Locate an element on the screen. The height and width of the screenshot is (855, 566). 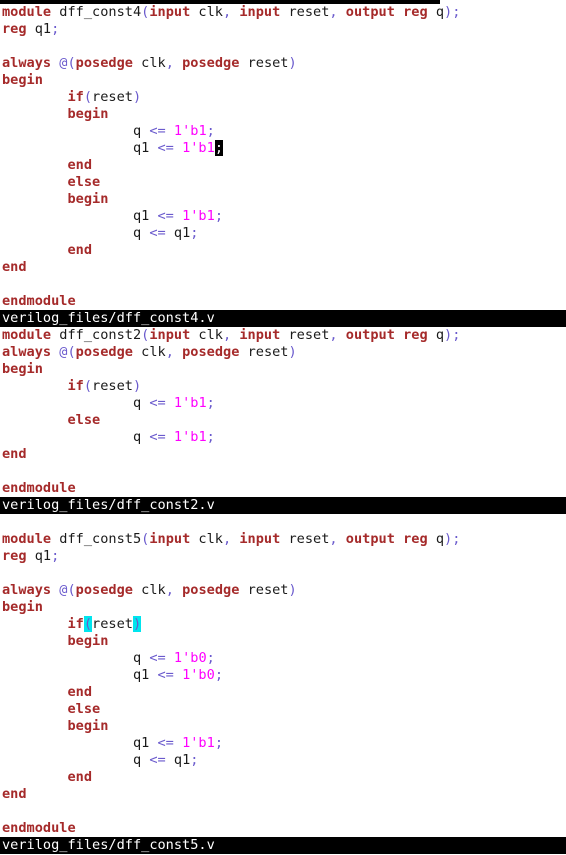
keyword-token: endmodule is located at coordinates (39, 488).